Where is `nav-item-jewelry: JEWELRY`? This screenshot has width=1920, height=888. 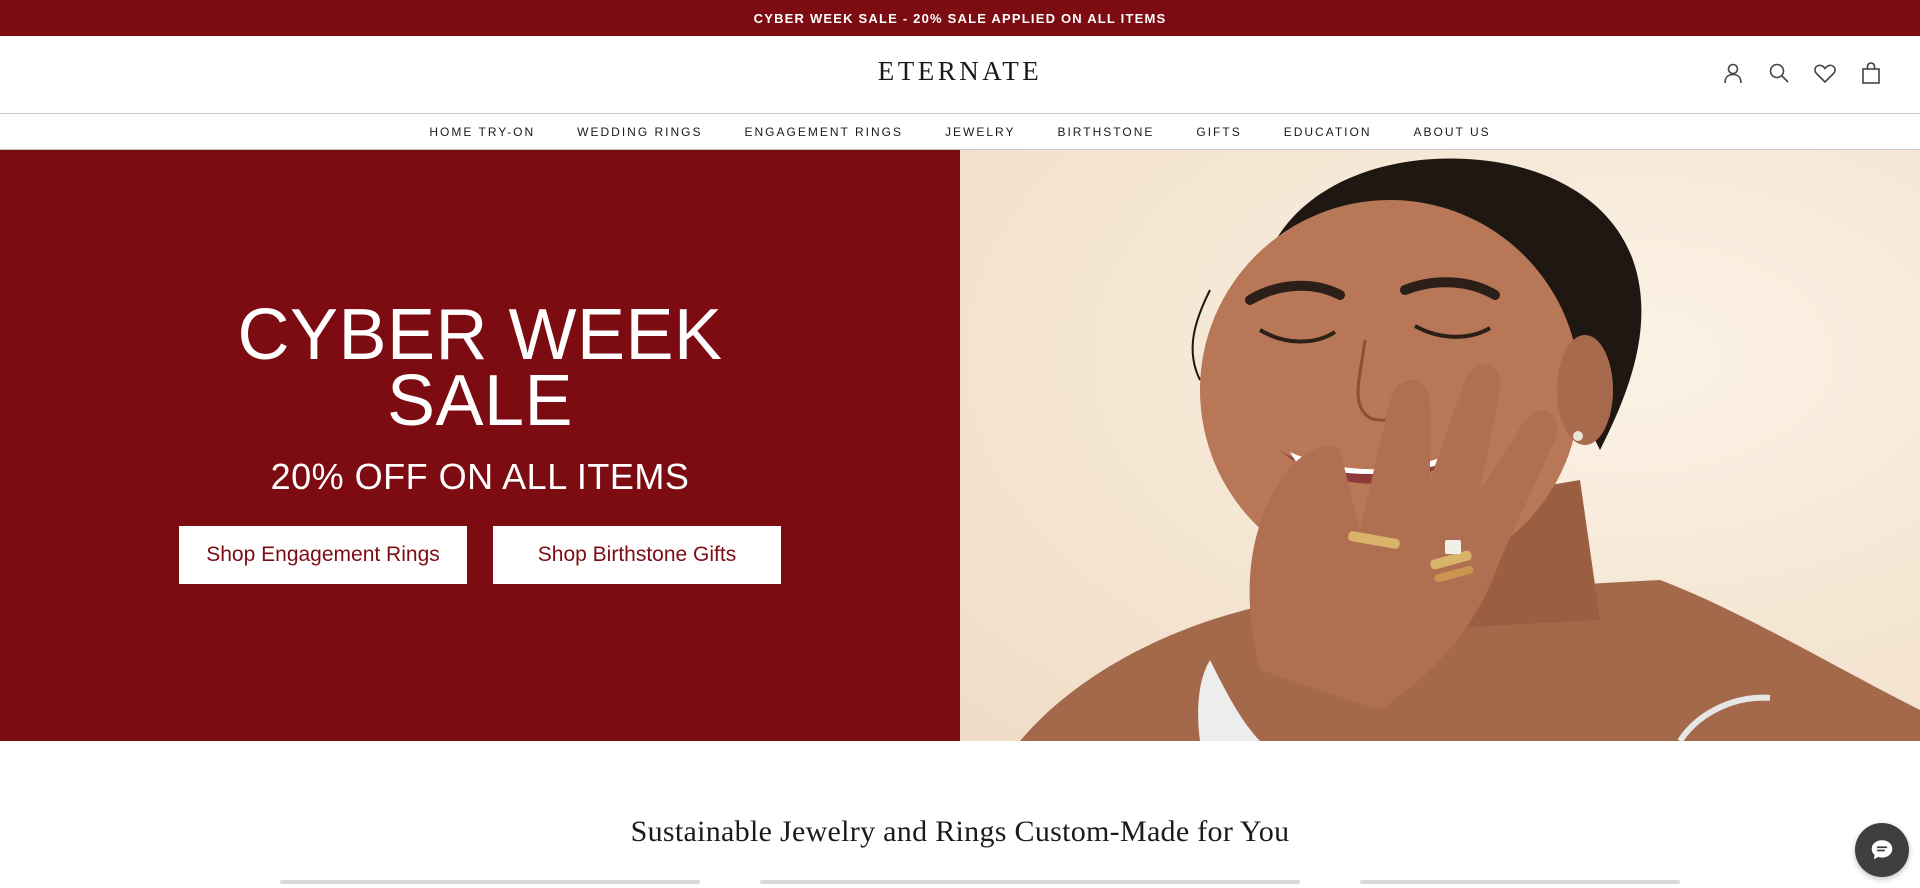 nav-item-jewelry: JEWELRY is located at coordinates (980, 132).